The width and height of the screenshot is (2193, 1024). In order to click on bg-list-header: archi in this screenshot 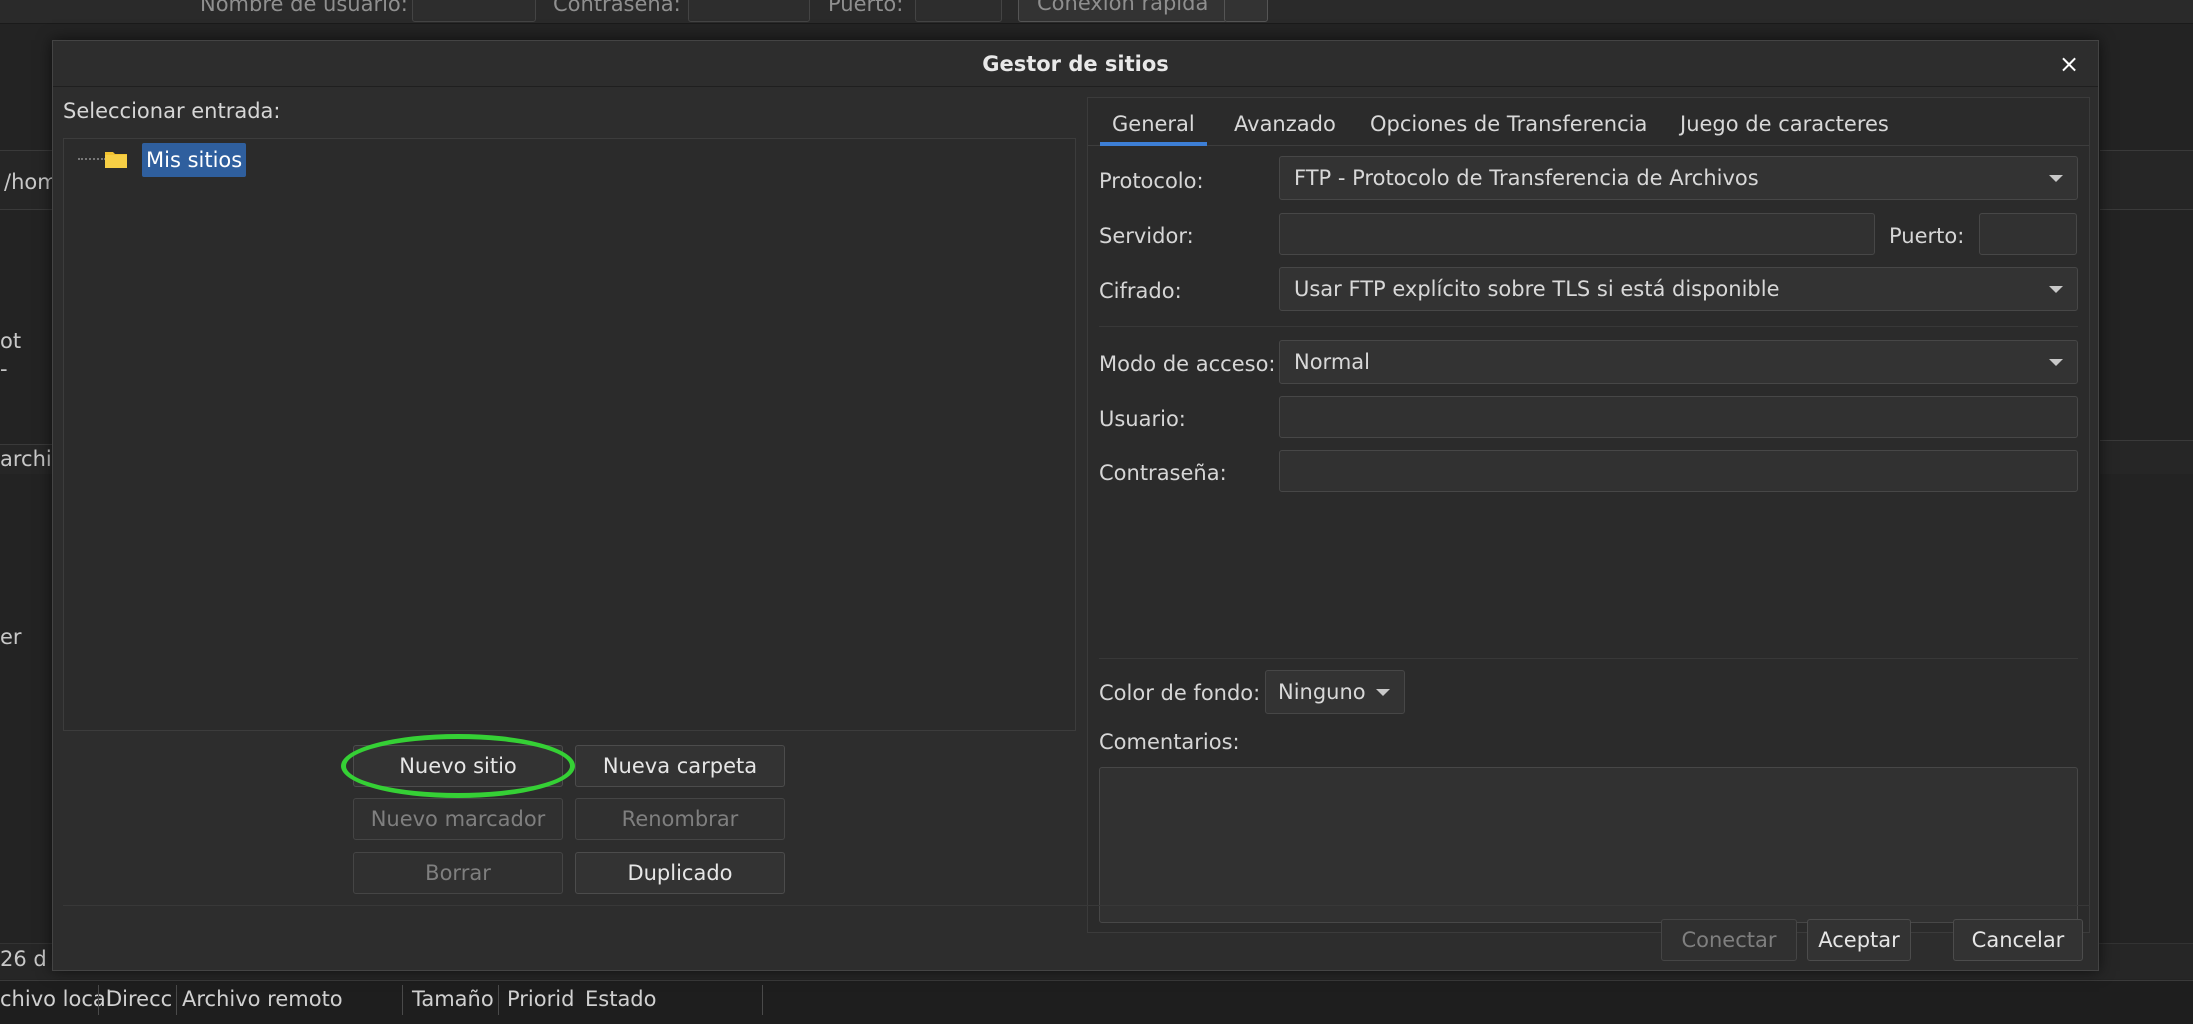, I will do `click(26, 459)`.